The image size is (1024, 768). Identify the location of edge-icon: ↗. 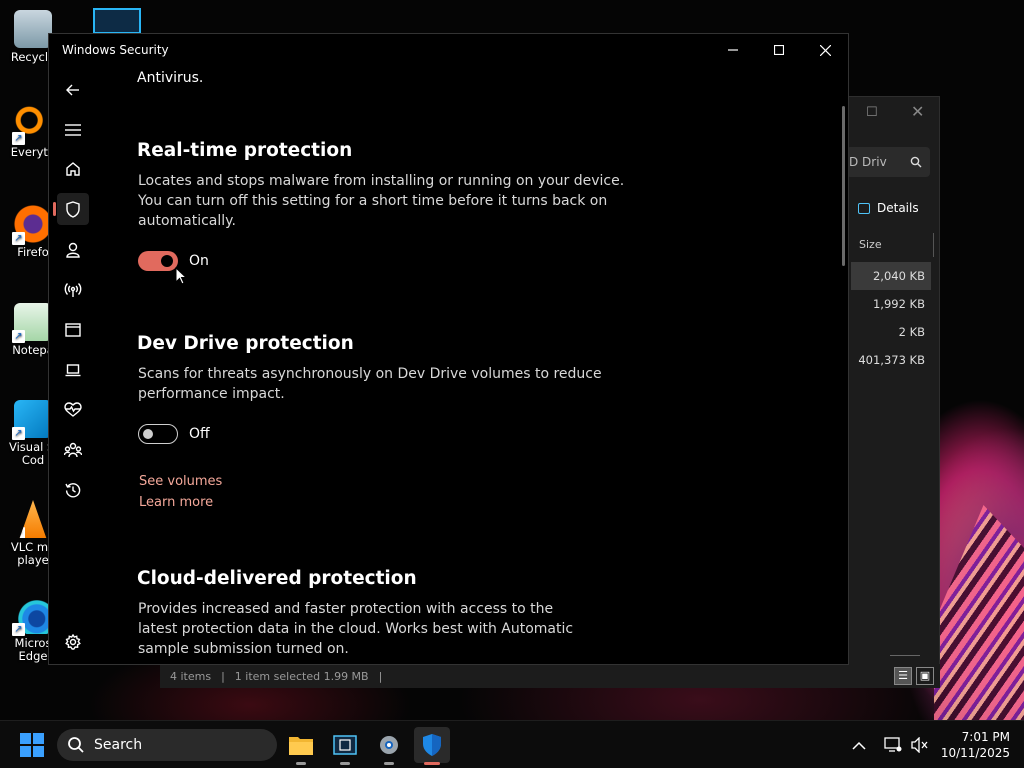
(32, 616).